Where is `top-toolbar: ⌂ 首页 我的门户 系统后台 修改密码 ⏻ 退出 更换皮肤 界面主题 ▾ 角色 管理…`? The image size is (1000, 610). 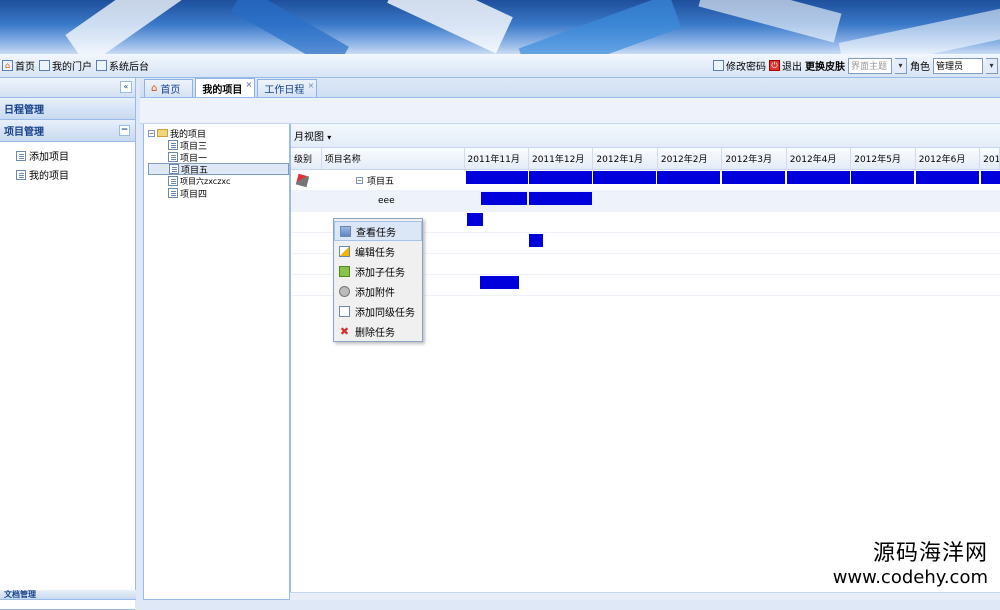
top-toolbar: ⌂ 首页 我的门户 系统后台 修改密码 ⏻ 退出 更换皮肤 界面主题 ▾ 角色 管理… is located at coordinates (500, 66).